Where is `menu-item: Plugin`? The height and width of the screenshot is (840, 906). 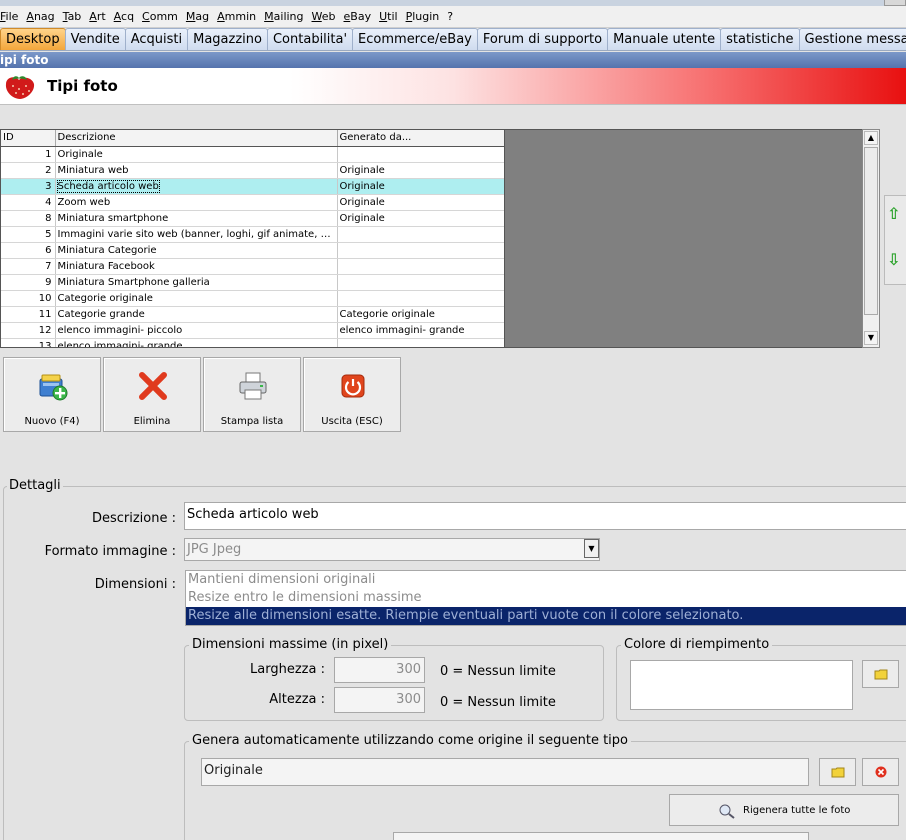
menu-item: Plugin is located at coordinates (426, 16).